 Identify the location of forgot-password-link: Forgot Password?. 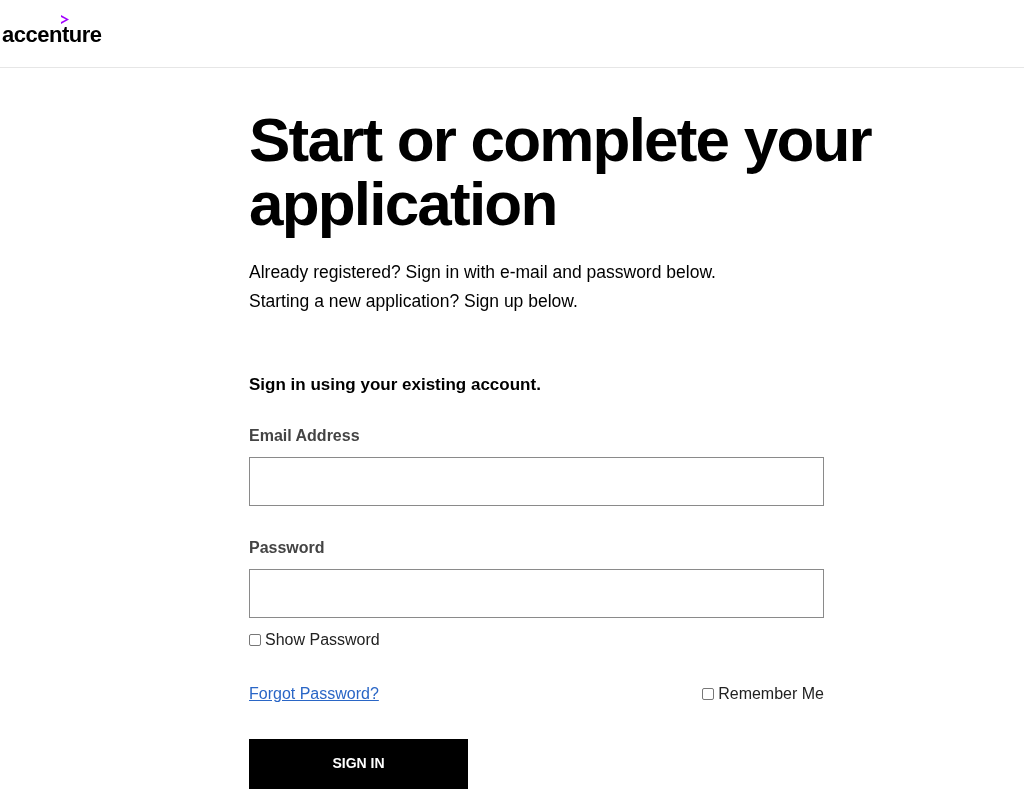
(314, 693).